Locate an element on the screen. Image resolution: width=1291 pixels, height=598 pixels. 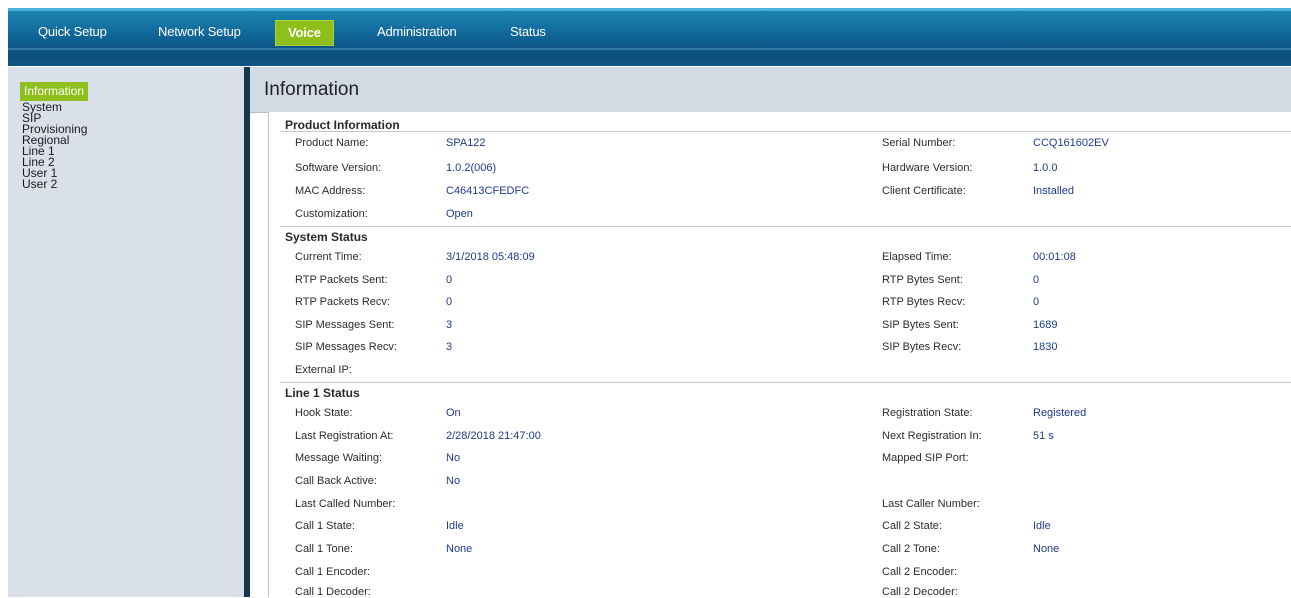
field-label: Hook State: is located at coordinates (324, 413).